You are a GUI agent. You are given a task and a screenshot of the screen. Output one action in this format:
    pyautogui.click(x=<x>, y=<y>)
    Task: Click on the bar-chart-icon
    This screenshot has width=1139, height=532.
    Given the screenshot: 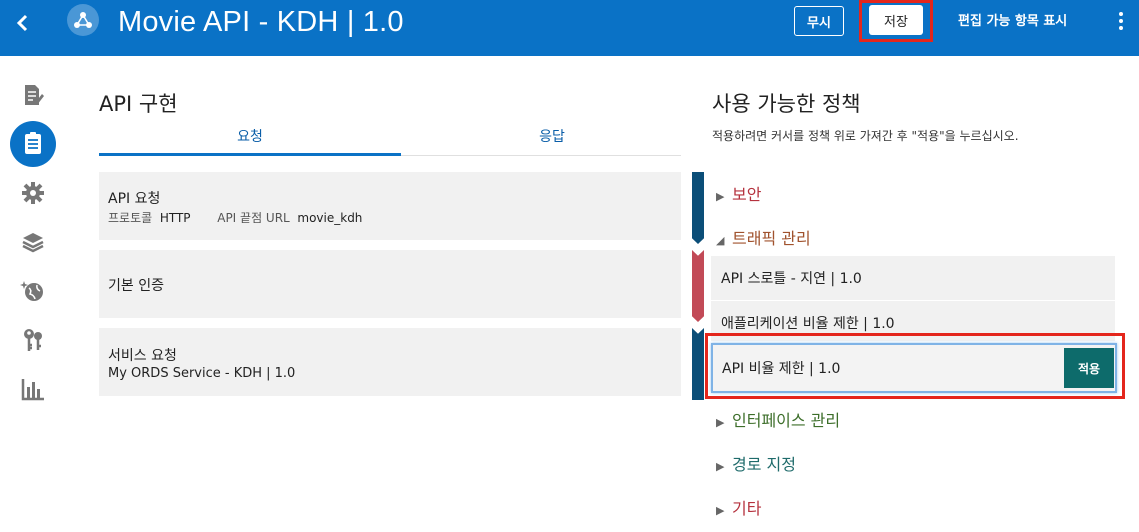 What is the action you would take?
    pyautogui.click(x=33, y=389)
    